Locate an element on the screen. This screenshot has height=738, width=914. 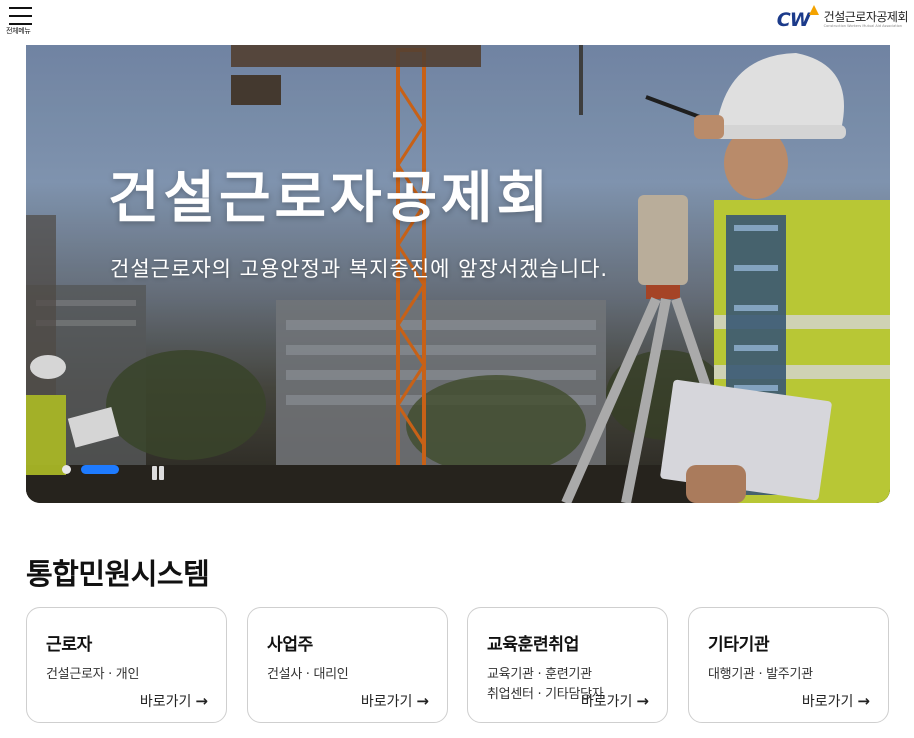
logo-mark: CW is located at coordinates (797, 18).